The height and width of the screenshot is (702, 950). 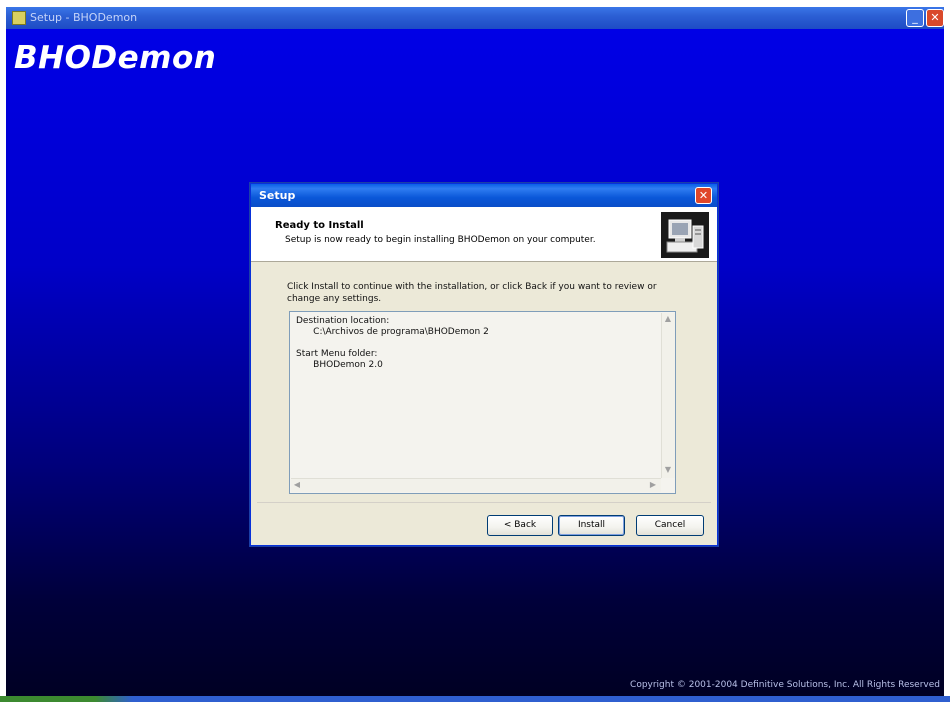 I want to click on outer-titlebar: Setup - BHODemon _ ✕, so click(x=475, y=18).